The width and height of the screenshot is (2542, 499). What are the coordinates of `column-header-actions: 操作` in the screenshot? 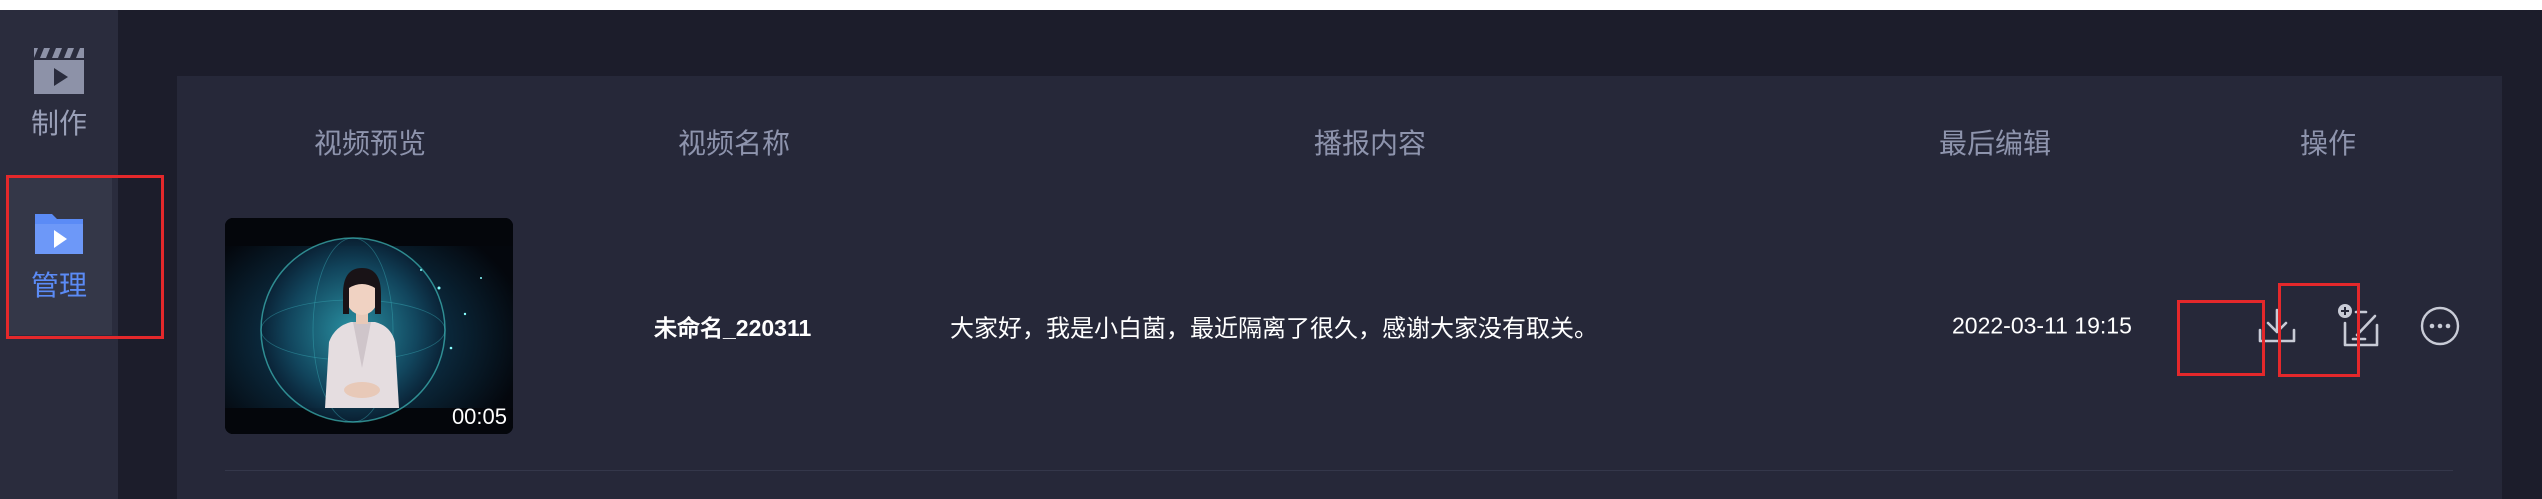 It's located at (2328, 143).